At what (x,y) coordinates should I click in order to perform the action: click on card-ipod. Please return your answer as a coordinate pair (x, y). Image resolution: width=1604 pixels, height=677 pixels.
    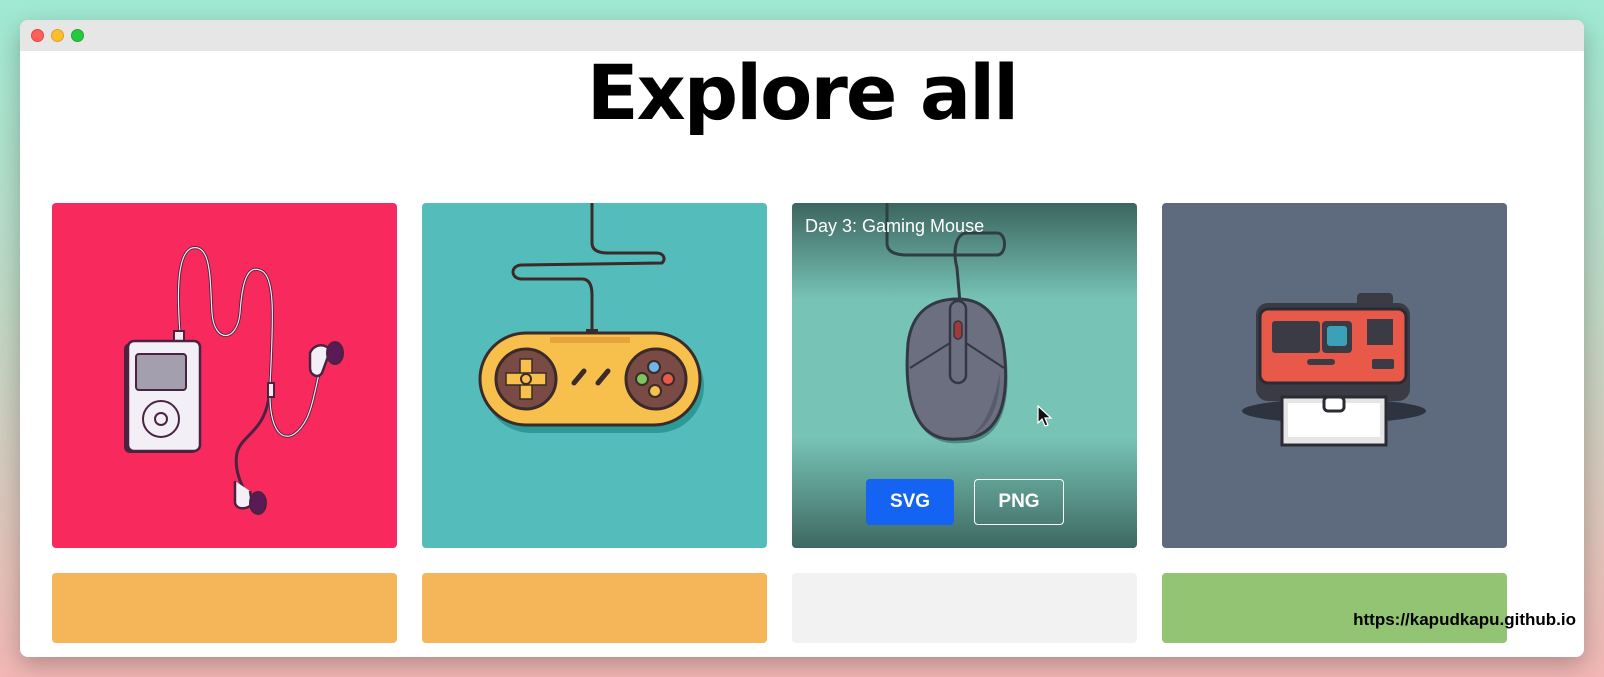
    Looking at the image, I should click on (224, 375).